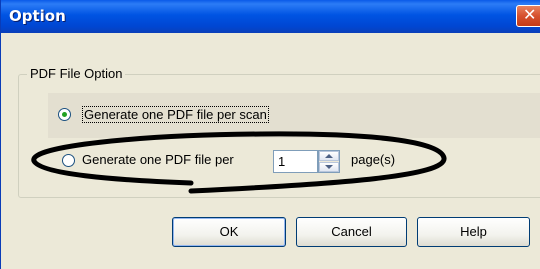 This screenshot has width=540, height=269. Describe the element at coordinates (37, 16) in the screenshot. I see `window-title: Option` at that location.